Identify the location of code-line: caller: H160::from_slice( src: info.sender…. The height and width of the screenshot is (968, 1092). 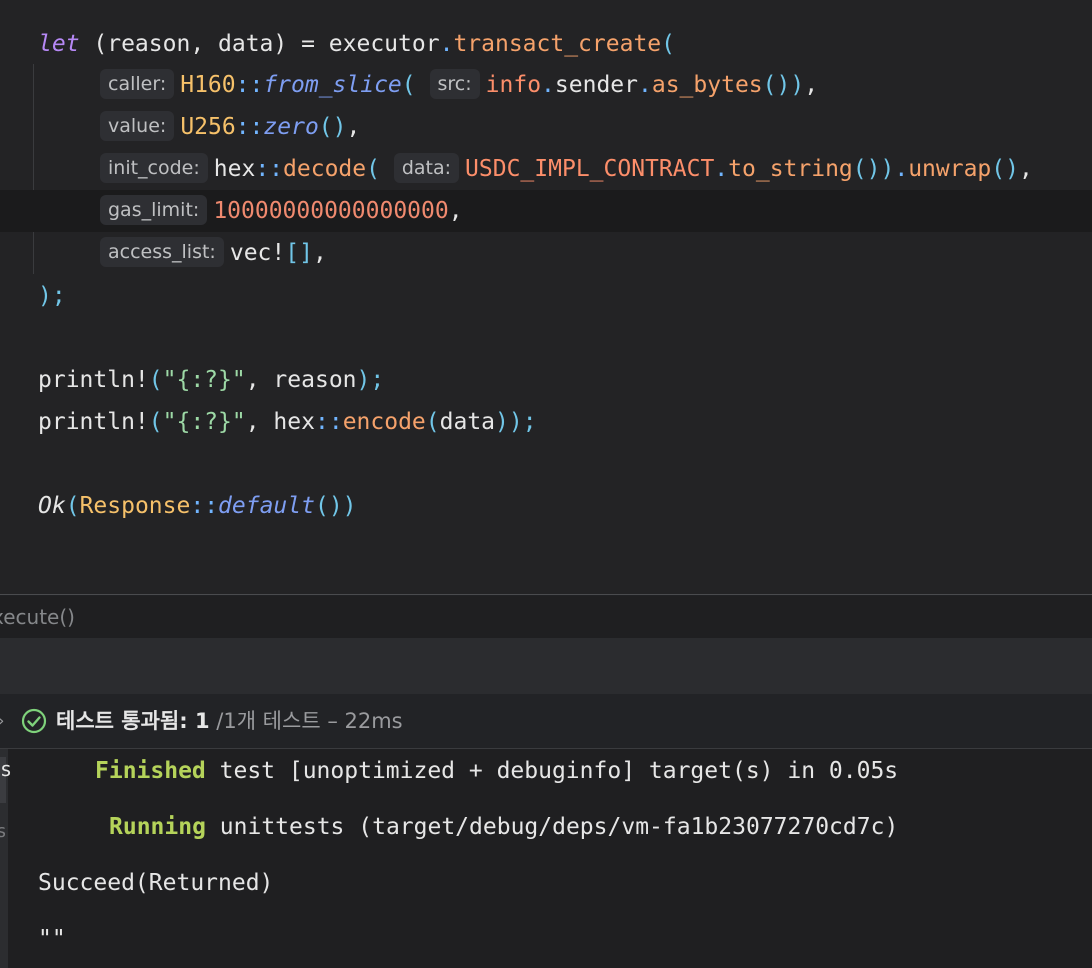
(546, 85).